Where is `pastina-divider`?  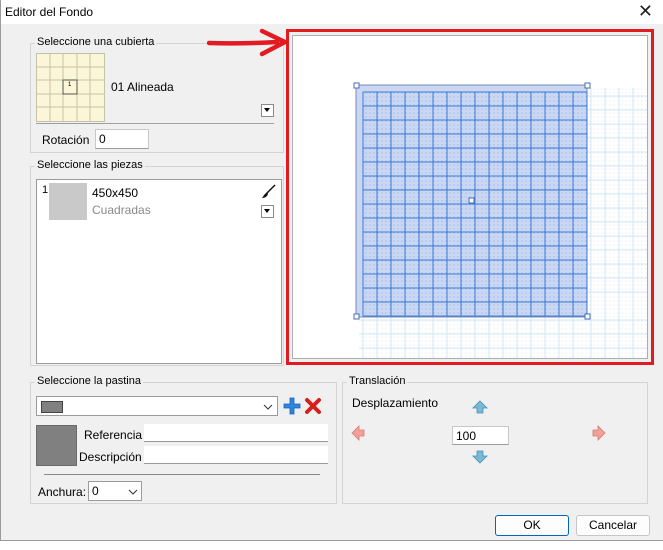 pastina-divider is located at coordinates (182, 474).